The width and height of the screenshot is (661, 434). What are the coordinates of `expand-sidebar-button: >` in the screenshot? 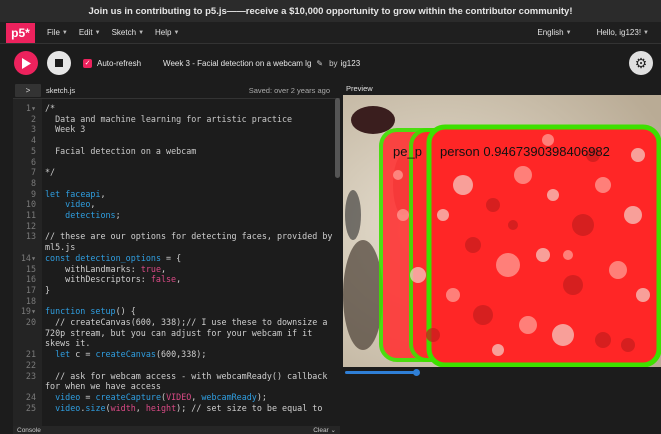 It's located at (28, 90).